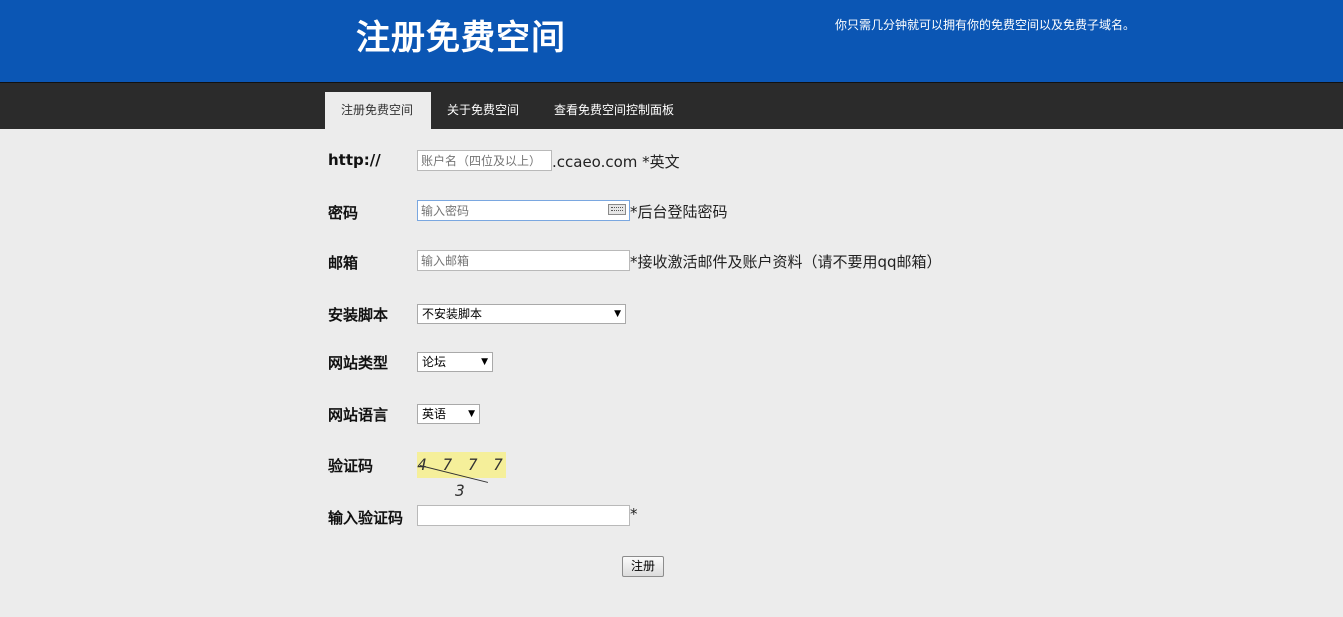 The width and height of the screenshot is (1343, 617). What do you see at coordinates (521, 314) in the screenshot?
I see `script-select: 不安装脚本 ▼` at bounding box center [521, 314].